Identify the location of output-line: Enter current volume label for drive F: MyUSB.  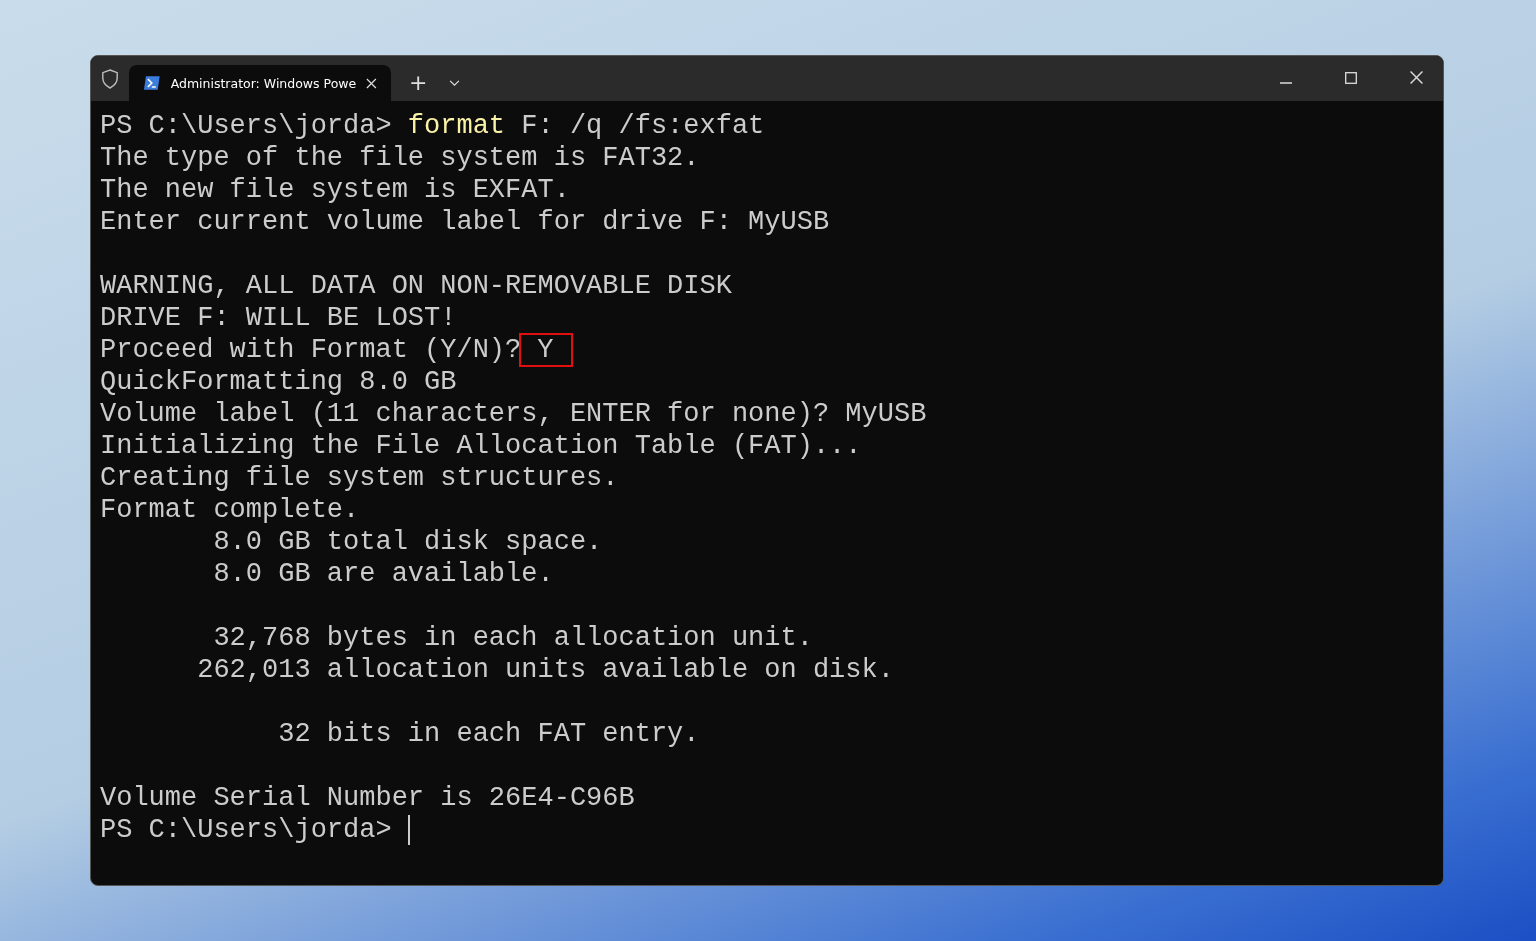
(465, 222).